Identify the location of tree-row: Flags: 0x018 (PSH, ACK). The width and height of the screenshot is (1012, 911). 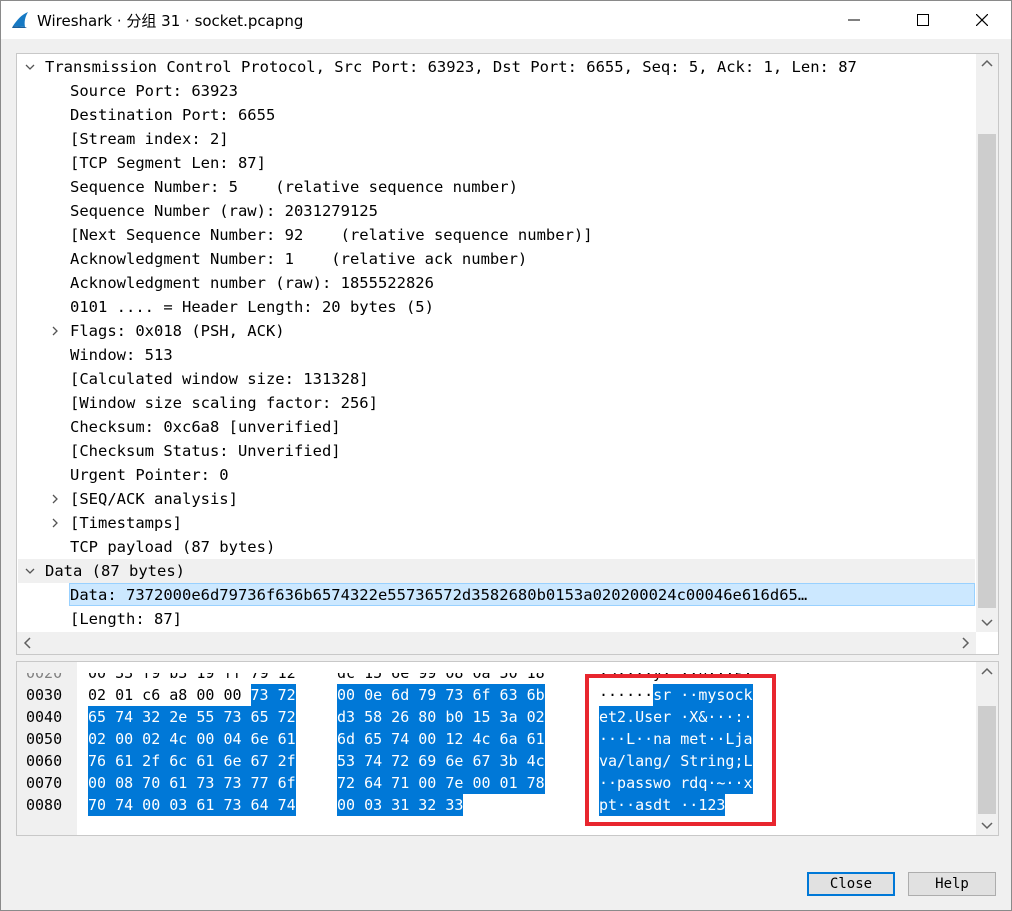
(496, 331).